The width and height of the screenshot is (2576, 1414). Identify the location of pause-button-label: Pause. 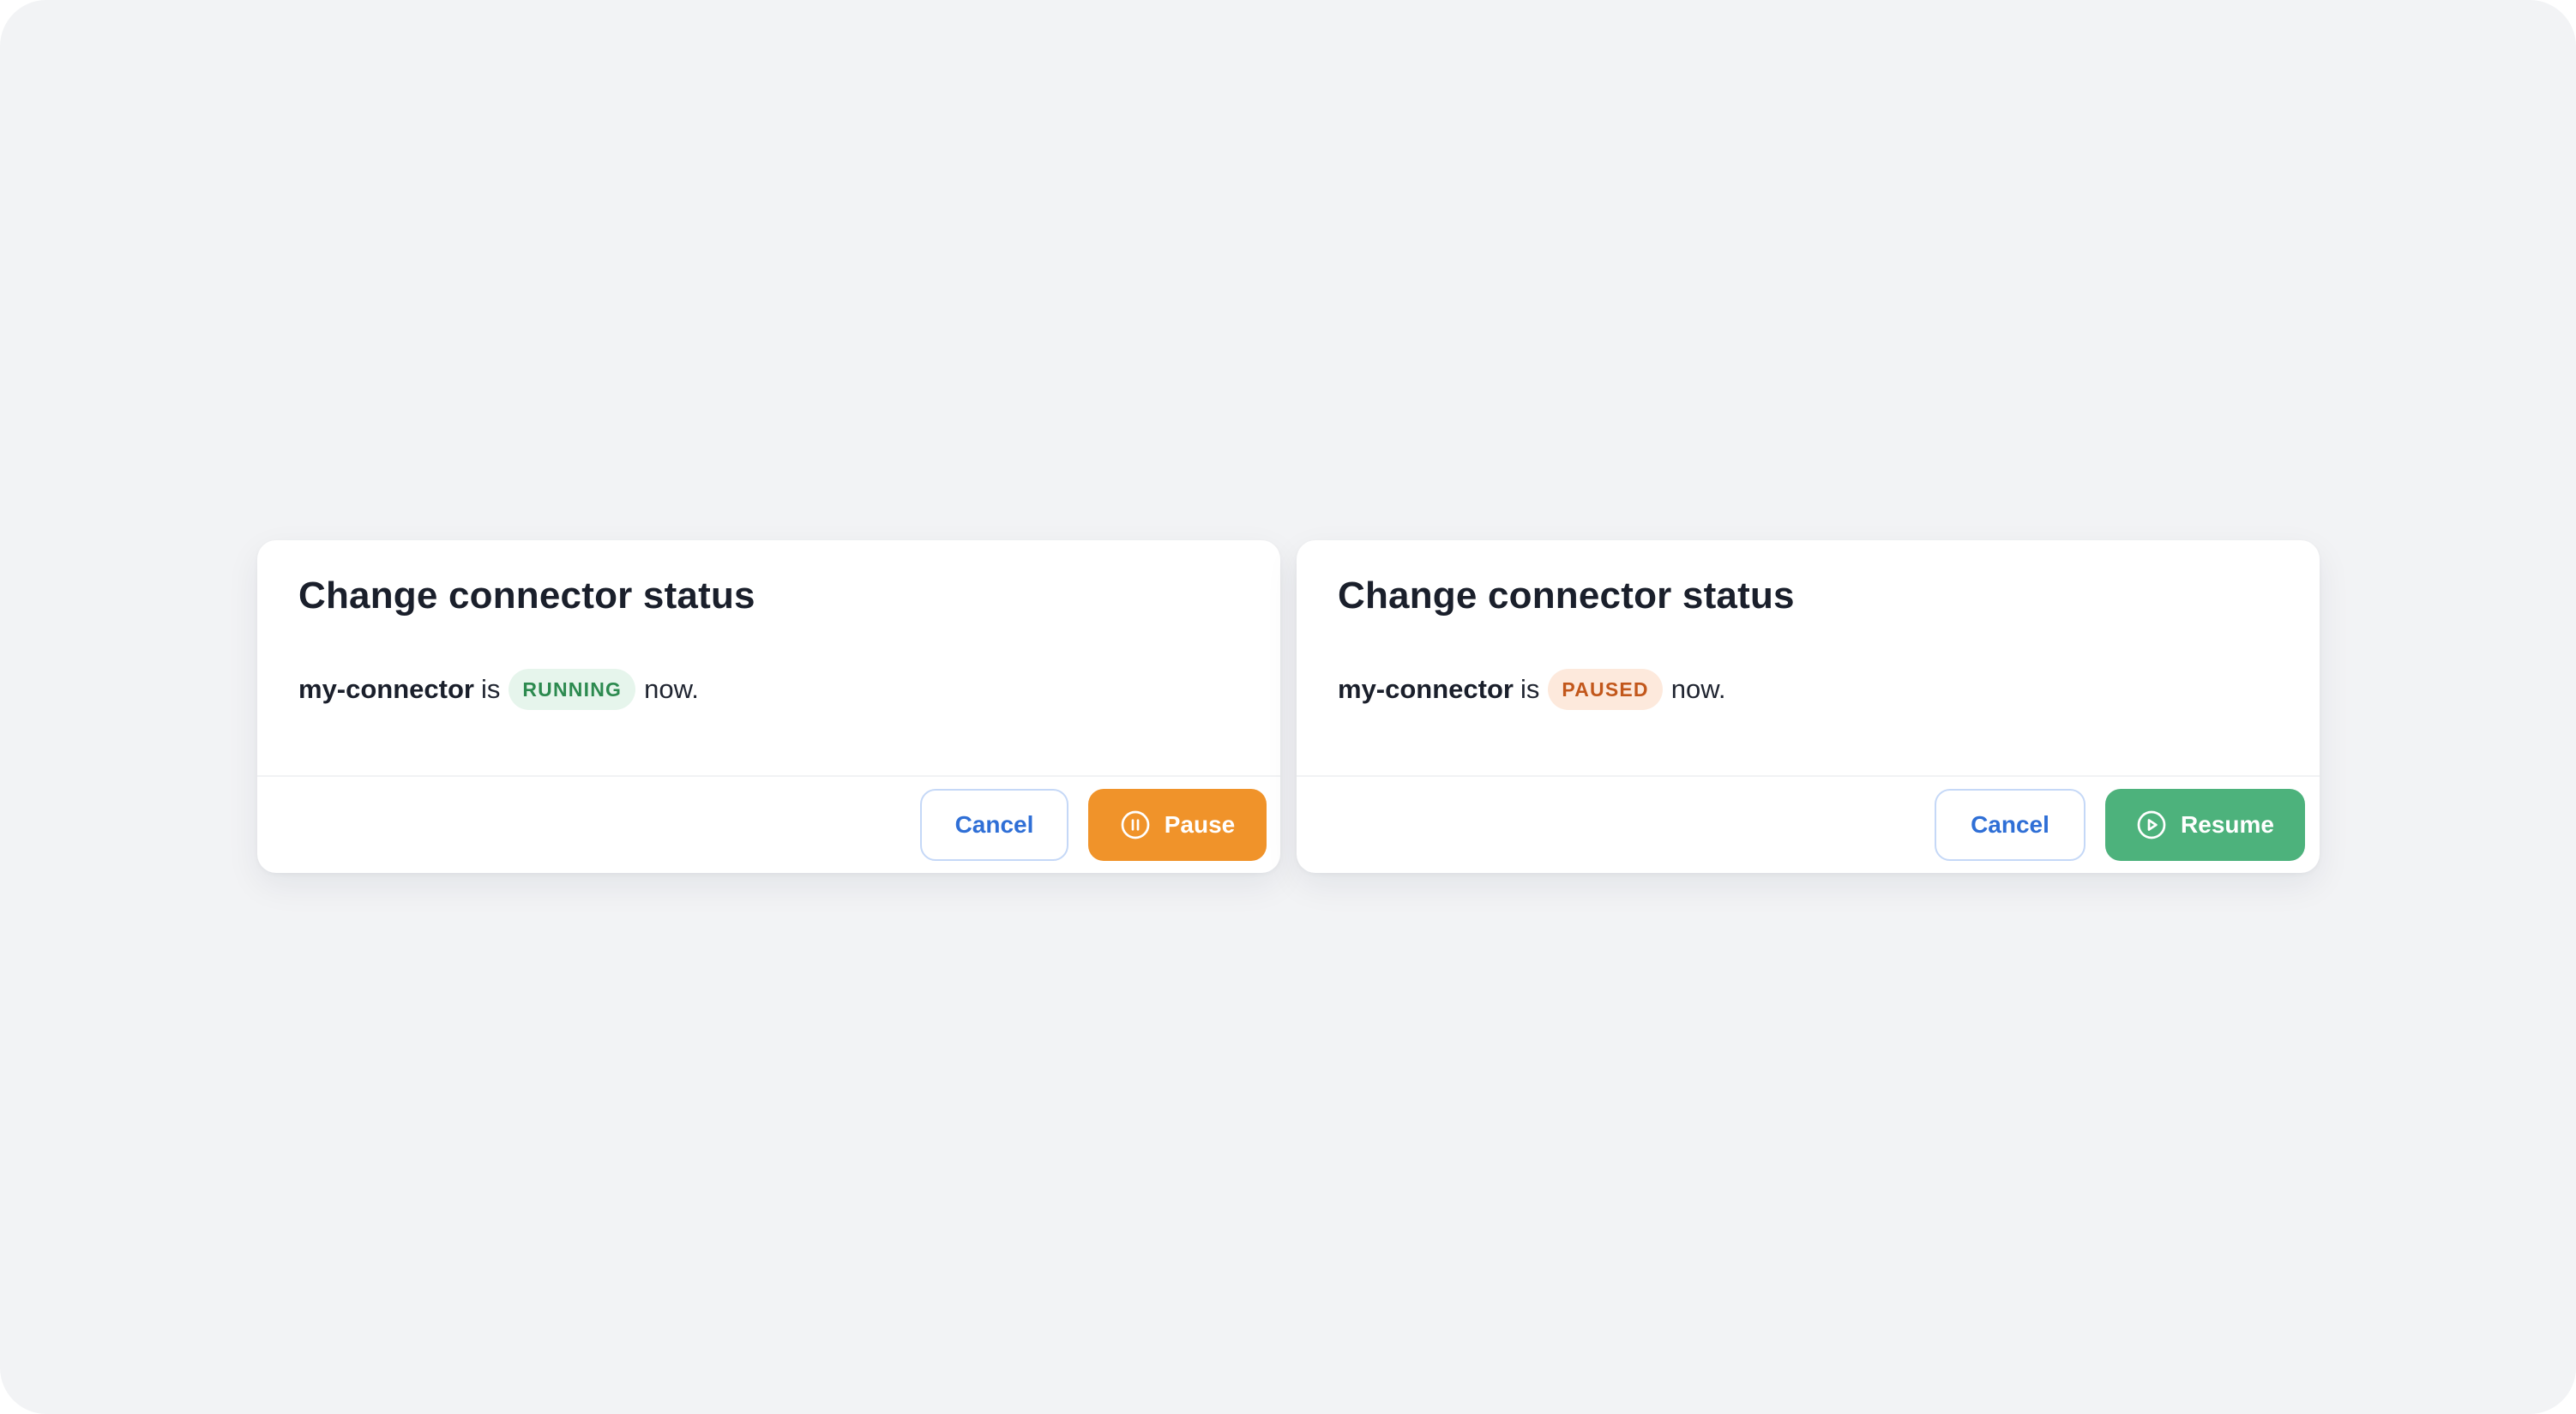
(1200, 824).